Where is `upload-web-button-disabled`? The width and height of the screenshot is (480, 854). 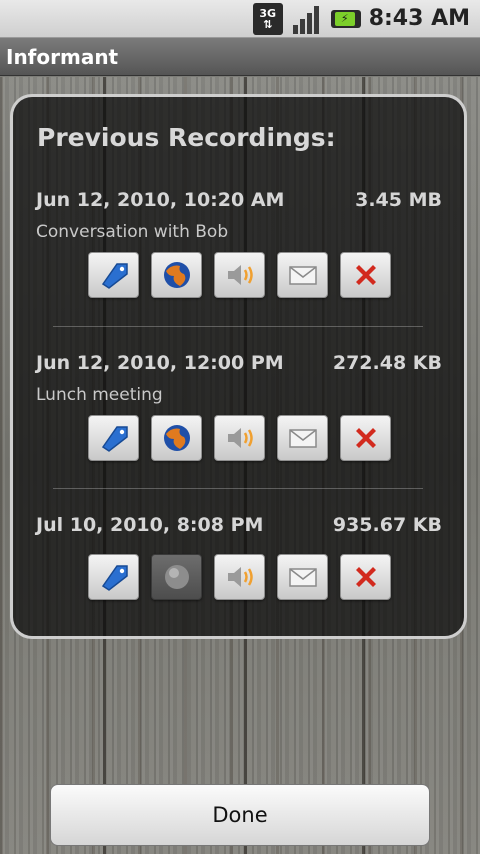 upload-web-button-disabled is located at coordinates (176, 577).